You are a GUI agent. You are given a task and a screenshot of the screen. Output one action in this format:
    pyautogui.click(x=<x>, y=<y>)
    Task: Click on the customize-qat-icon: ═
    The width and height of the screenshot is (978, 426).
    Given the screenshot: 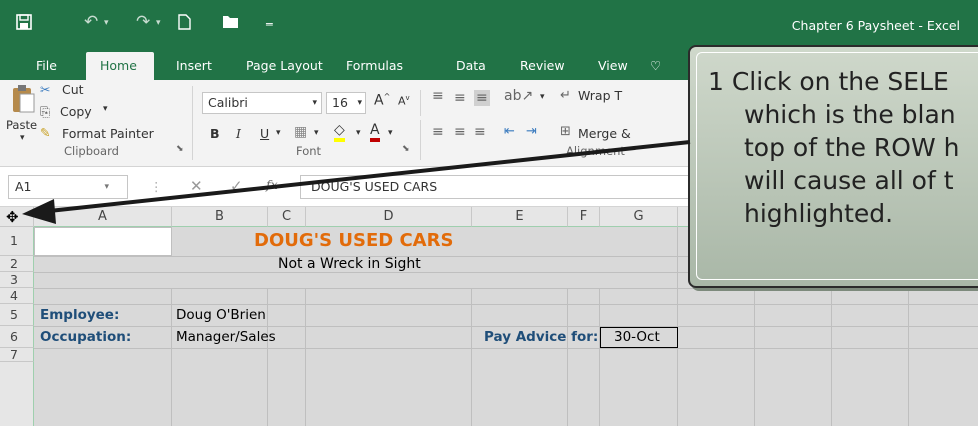 What is the action you would take?
    pyautogui.click(x=269, y=24)
    